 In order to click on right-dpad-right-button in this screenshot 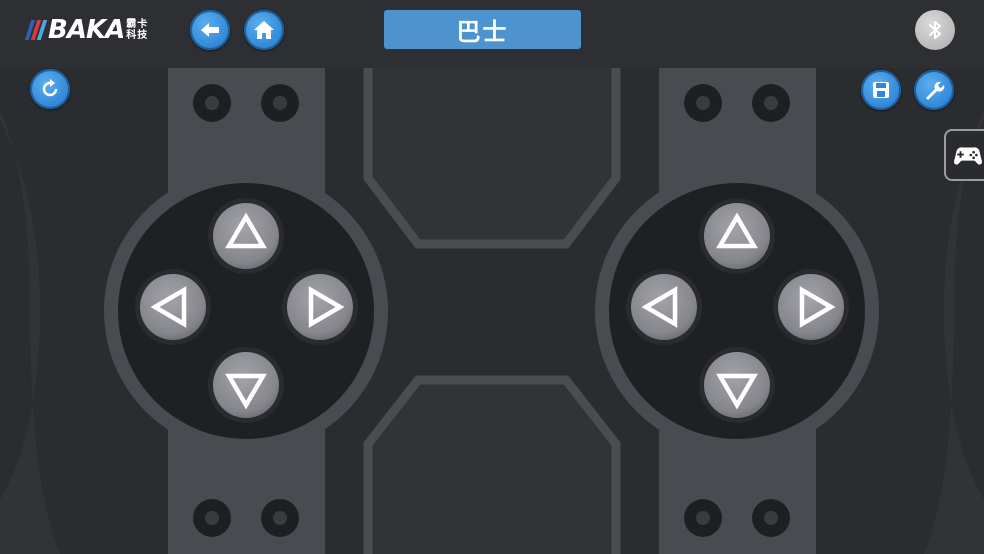, I will do `click(811, 307)`.